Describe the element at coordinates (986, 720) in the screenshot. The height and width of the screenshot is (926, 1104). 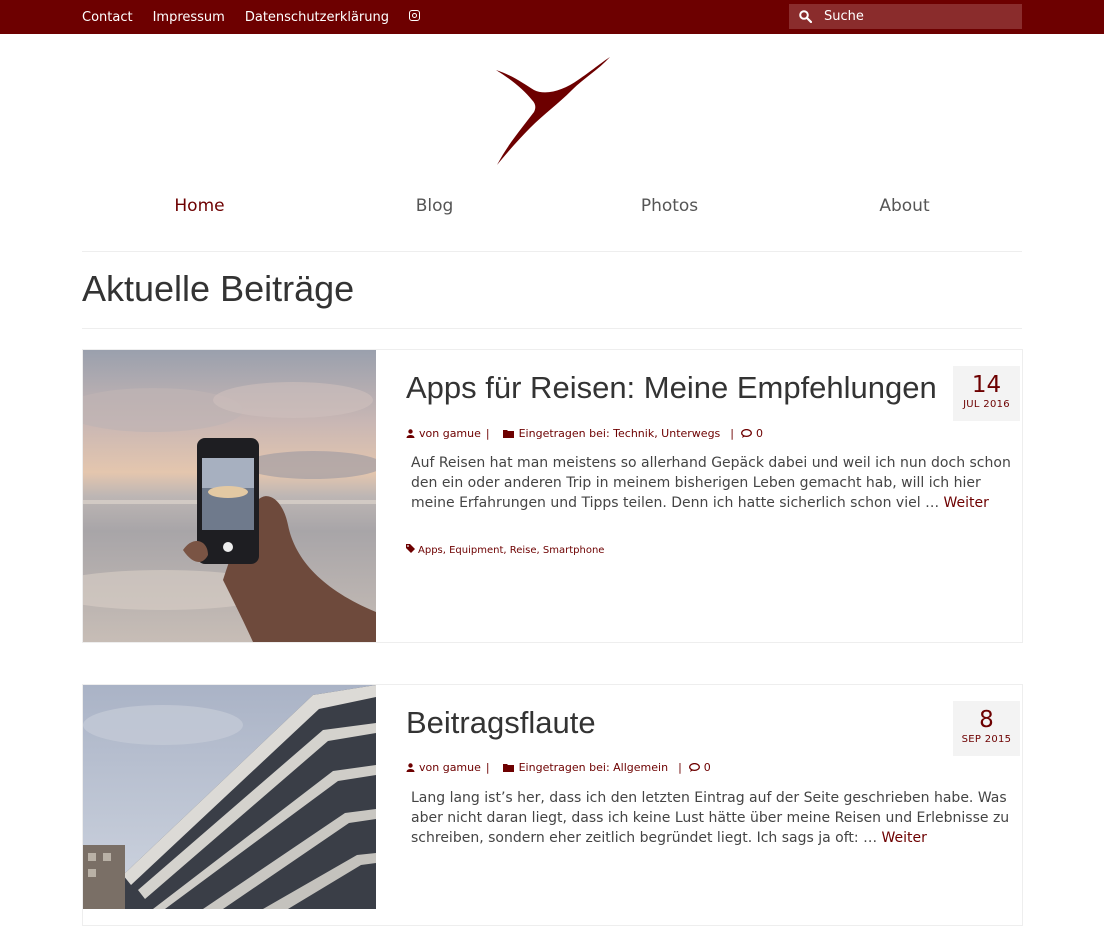
I see `post-date-day: 8` at that location.